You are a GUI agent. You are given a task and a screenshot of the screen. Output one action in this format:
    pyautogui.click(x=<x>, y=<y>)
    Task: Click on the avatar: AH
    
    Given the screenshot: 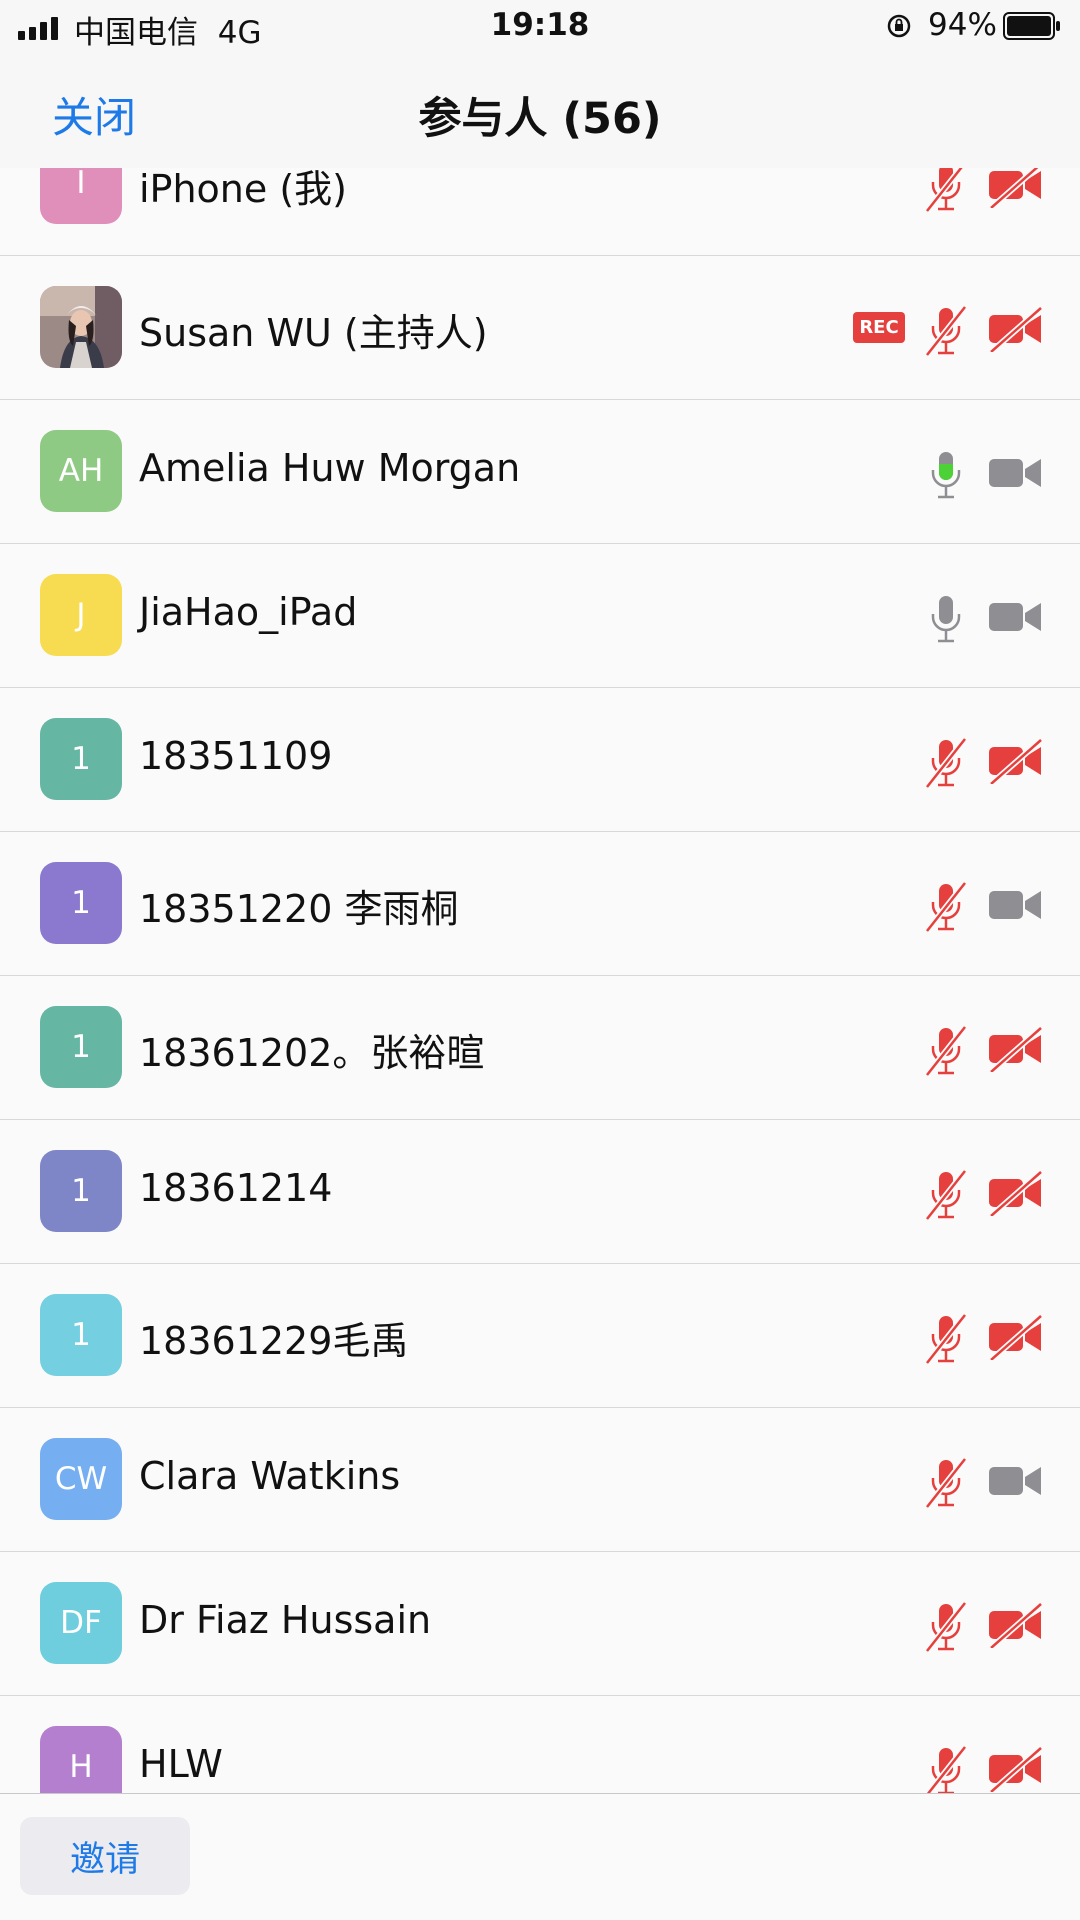 What is the action you would take?
    pyautogui.click(x=81, y=471)
    